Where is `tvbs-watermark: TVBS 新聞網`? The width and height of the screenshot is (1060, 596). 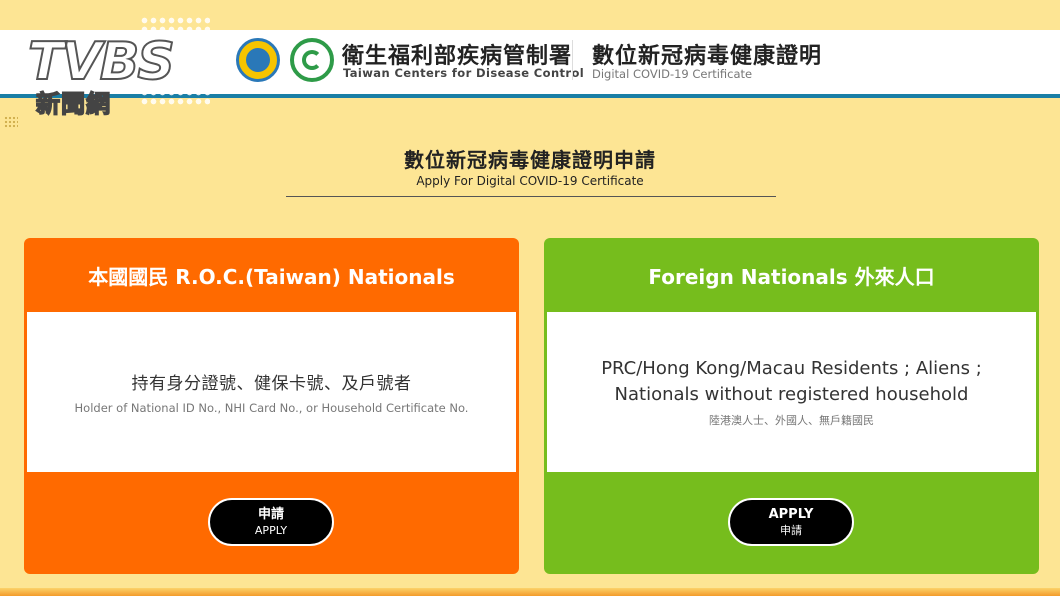
tvbs-watermark: TVBS 新聞網 is located at coordinates (120, 66).